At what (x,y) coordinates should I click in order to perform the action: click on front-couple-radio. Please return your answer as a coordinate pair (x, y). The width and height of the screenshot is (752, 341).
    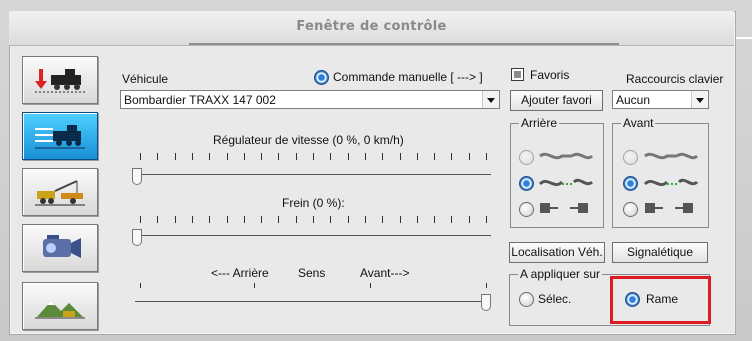
    Looking at the image, I should click on (630, 183).